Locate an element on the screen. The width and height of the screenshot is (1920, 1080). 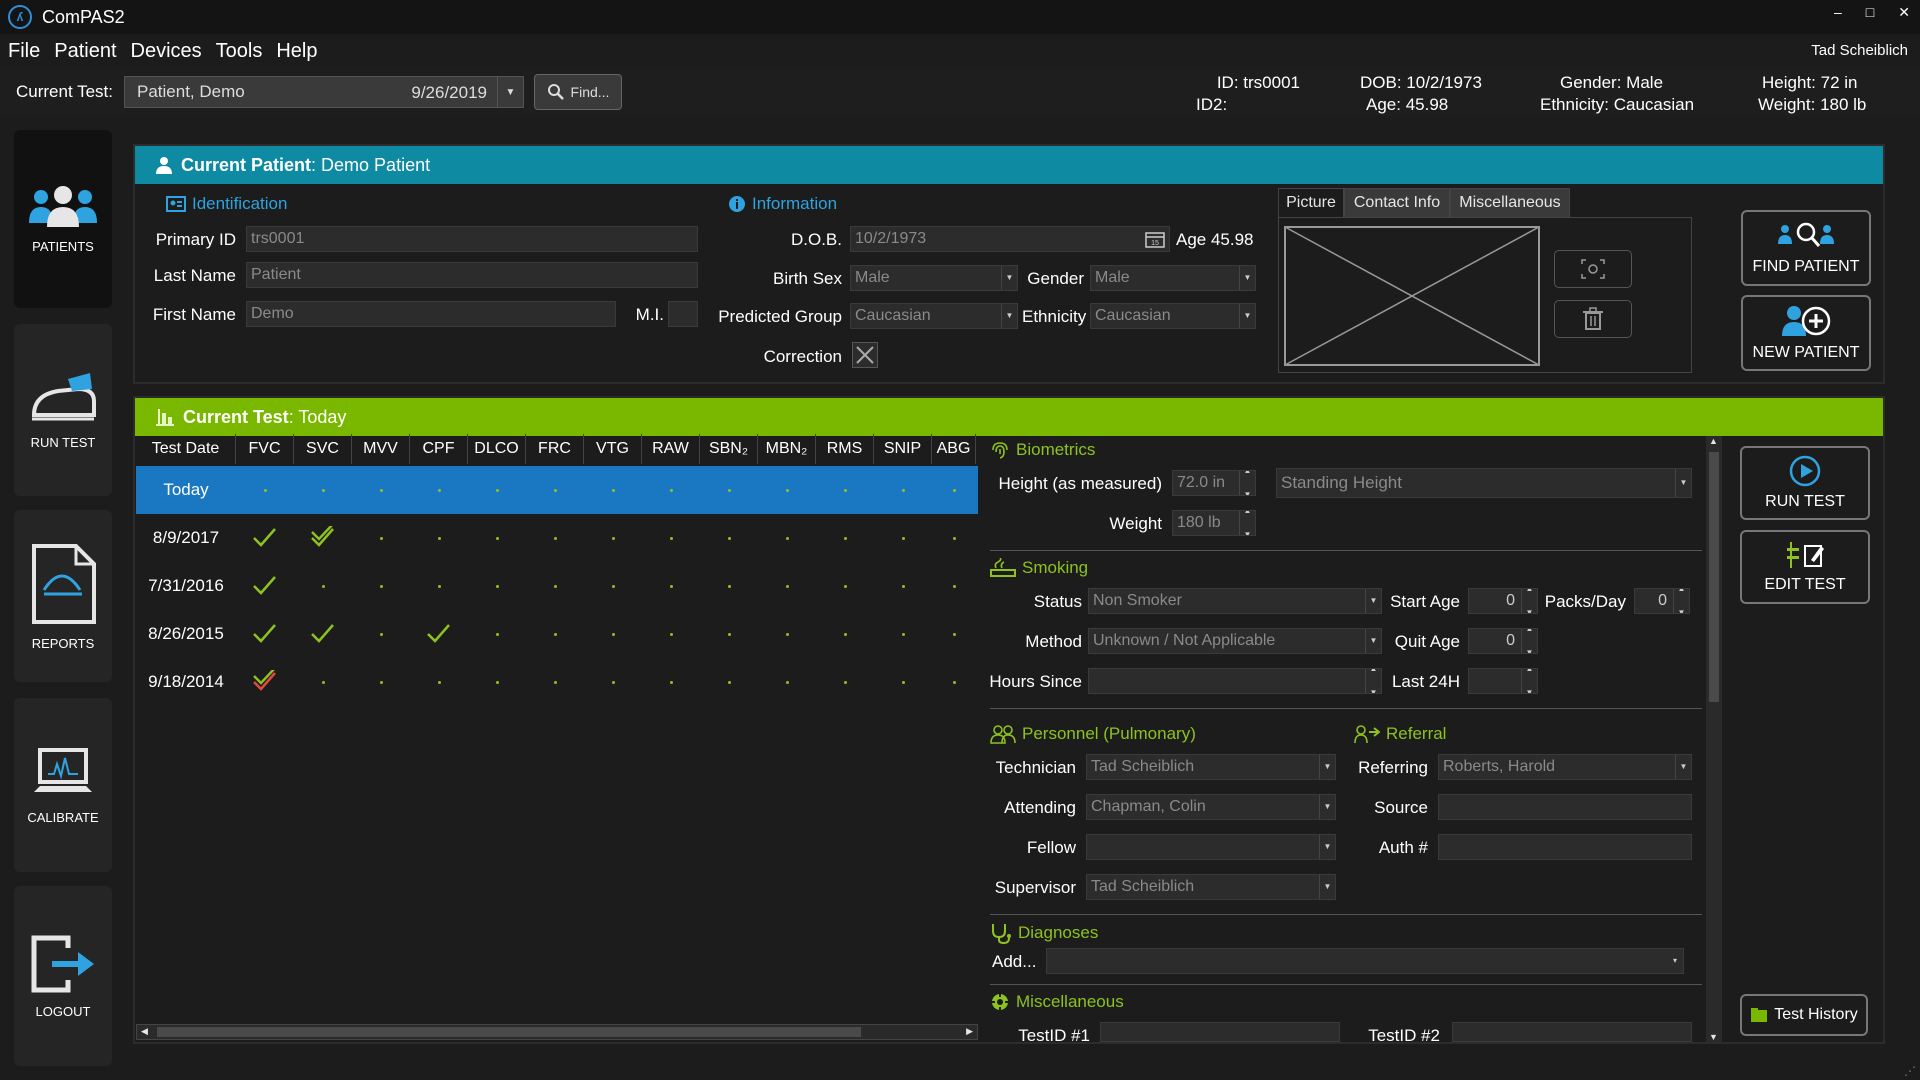
maximize-button: □ is located at coordinates (1870, 12).